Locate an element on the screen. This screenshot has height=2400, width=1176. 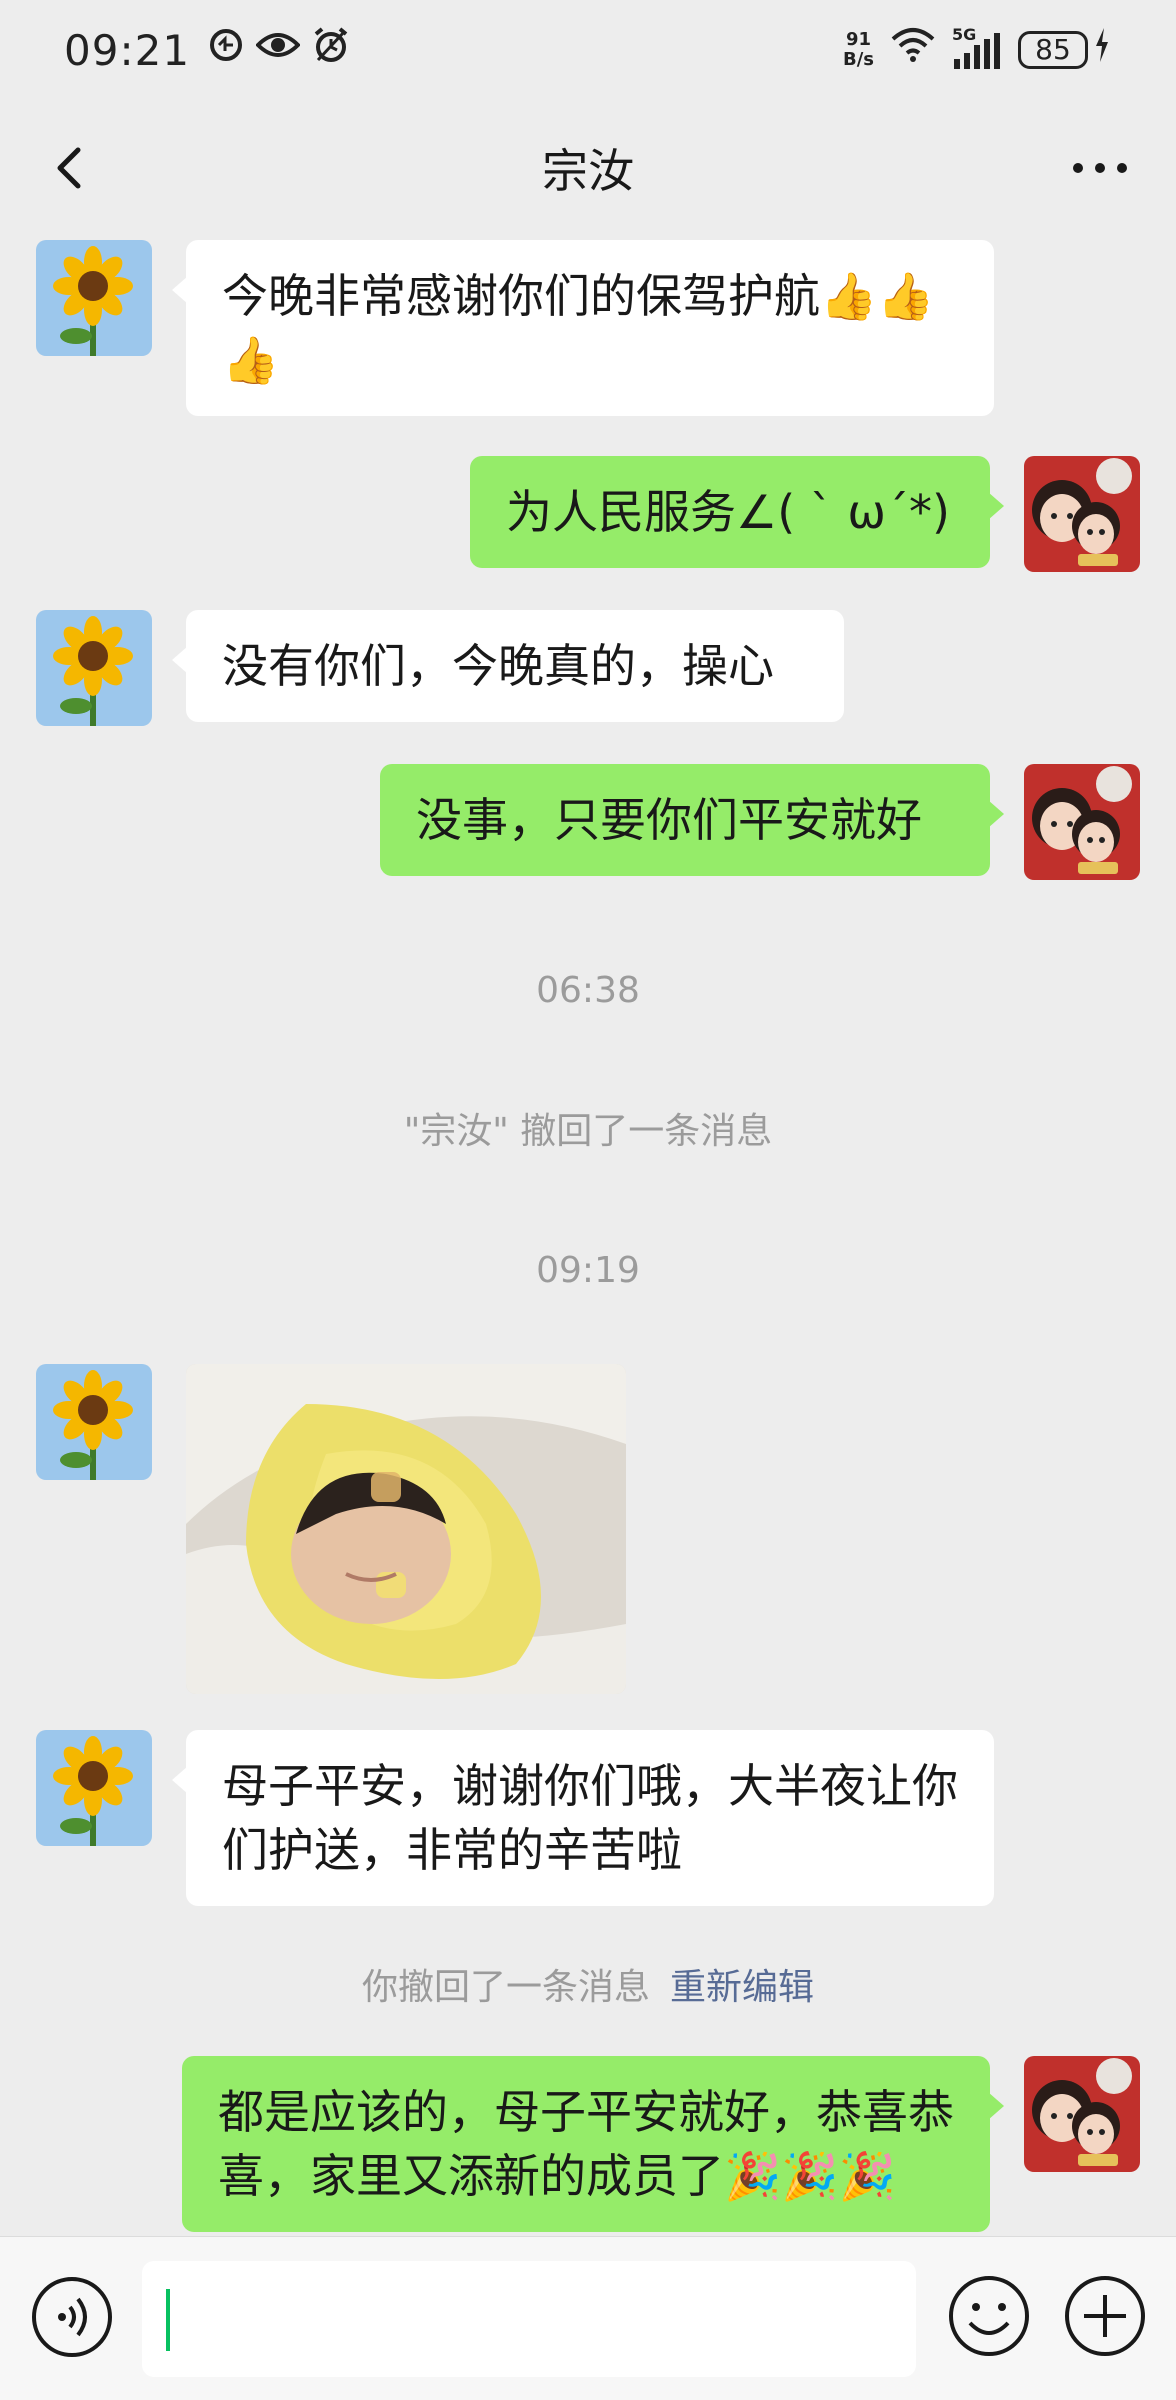
plus-icon is located at coordinates (1105, 2316).